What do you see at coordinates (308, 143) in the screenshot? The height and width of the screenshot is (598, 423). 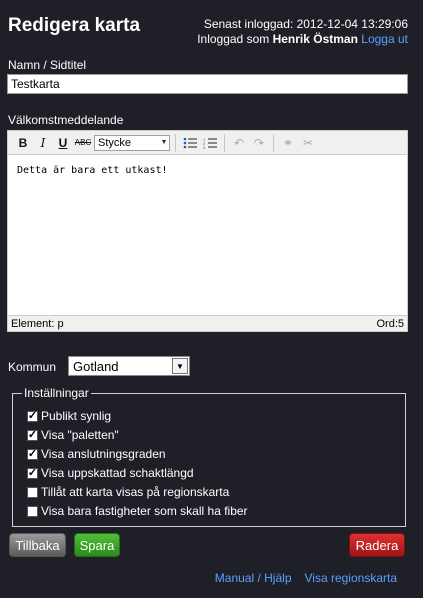 I see `unlink-icon: ✂` at bounding box center [308, 143].